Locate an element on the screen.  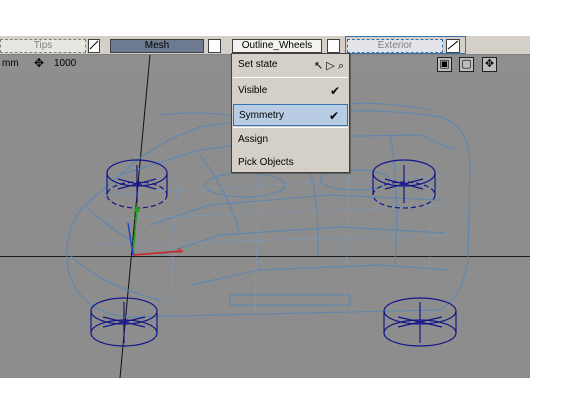
wheel-front-left is located at coordinates (137, 184).